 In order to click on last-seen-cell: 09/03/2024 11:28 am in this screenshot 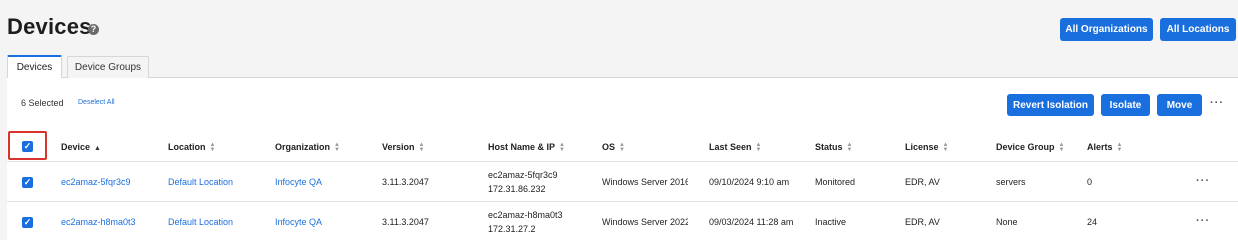, I will do `click(751, 222)`.